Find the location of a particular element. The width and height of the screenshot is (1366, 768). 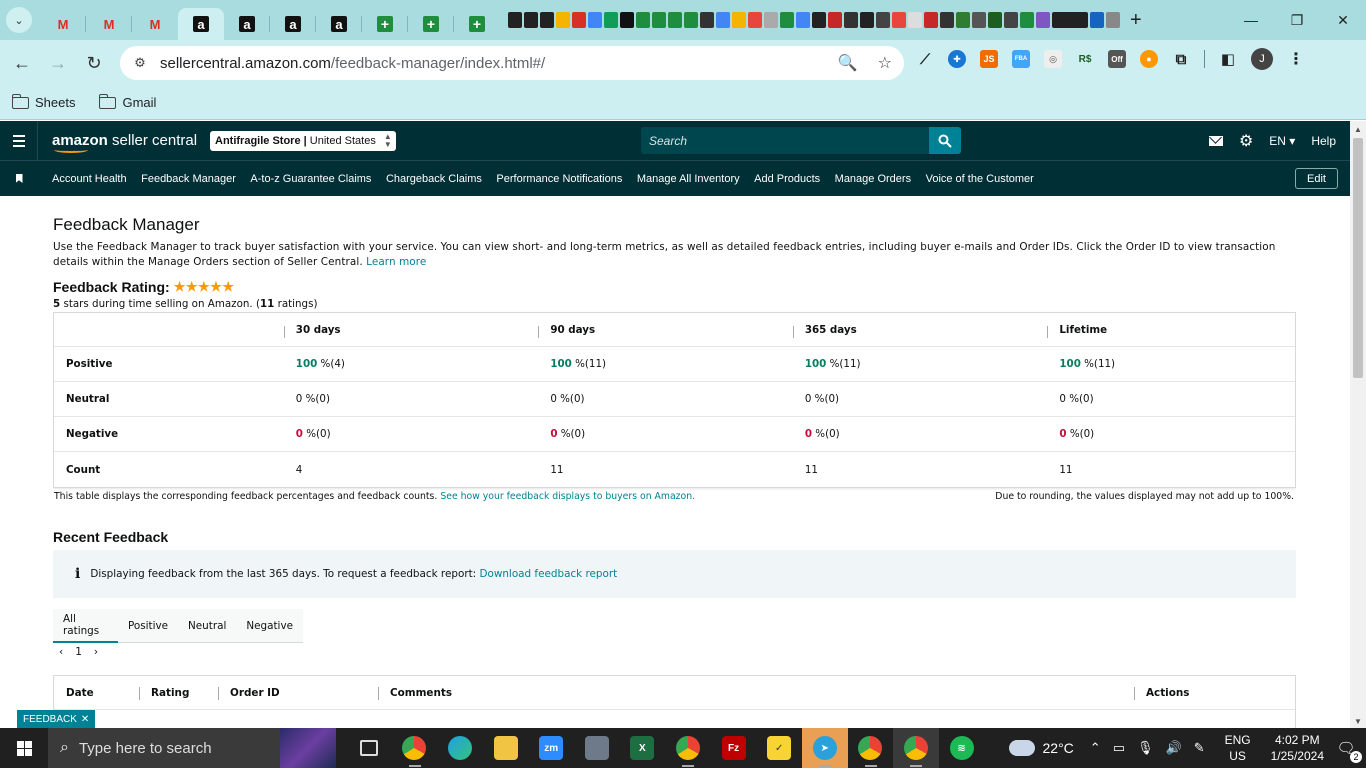

download-report-link: Download feedback report is located at coordinates (548, 574).